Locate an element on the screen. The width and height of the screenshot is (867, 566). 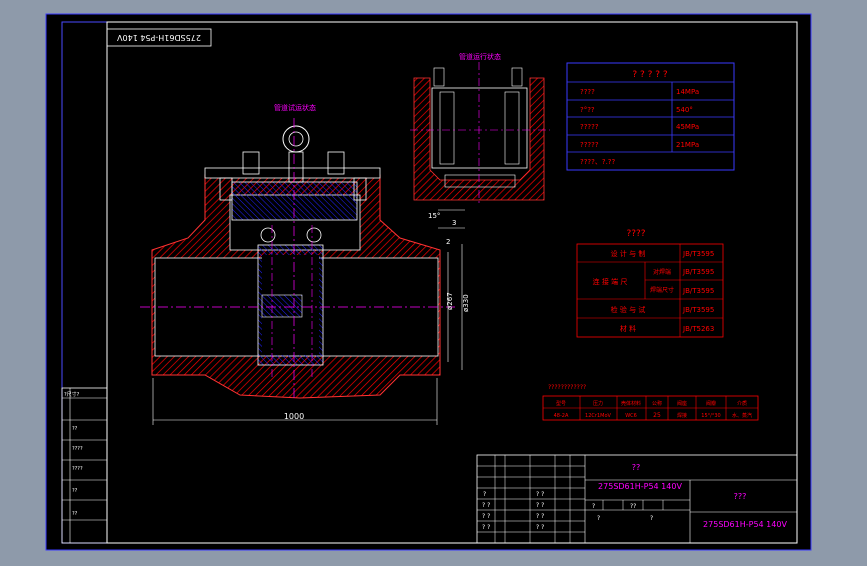
spec-v-6: 水、蒸汽 is located at coordinates (742, 415).